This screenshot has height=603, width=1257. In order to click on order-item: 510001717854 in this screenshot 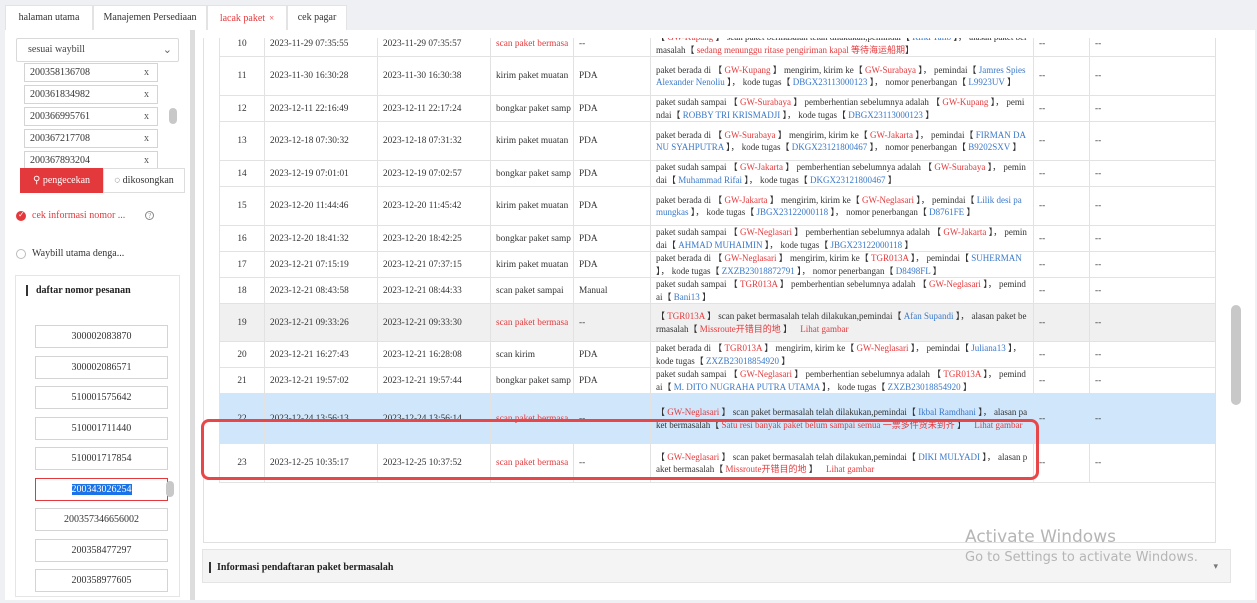, I will do `click(101, 458)`.